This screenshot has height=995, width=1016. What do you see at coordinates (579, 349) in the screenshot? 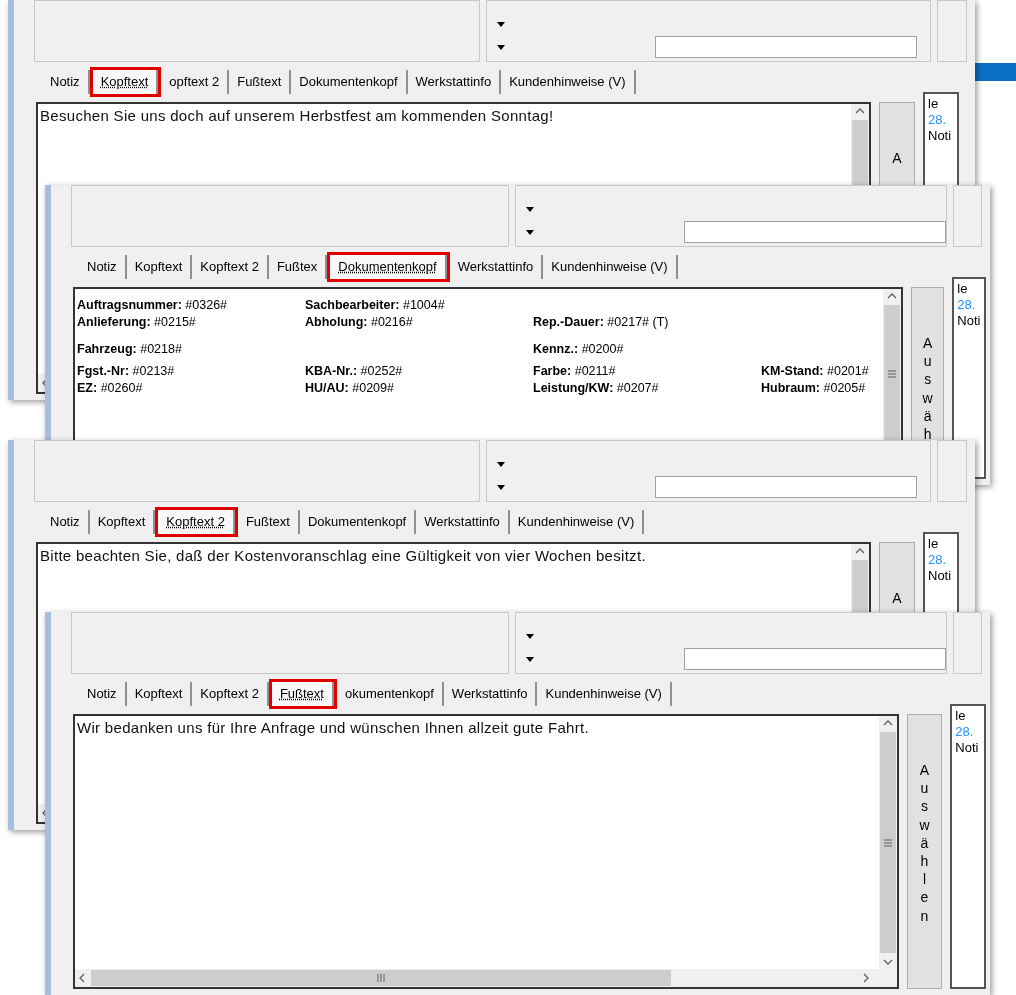
I see `field-placeholder: Kennz.: #0200#` at bounding box center [579, 349].